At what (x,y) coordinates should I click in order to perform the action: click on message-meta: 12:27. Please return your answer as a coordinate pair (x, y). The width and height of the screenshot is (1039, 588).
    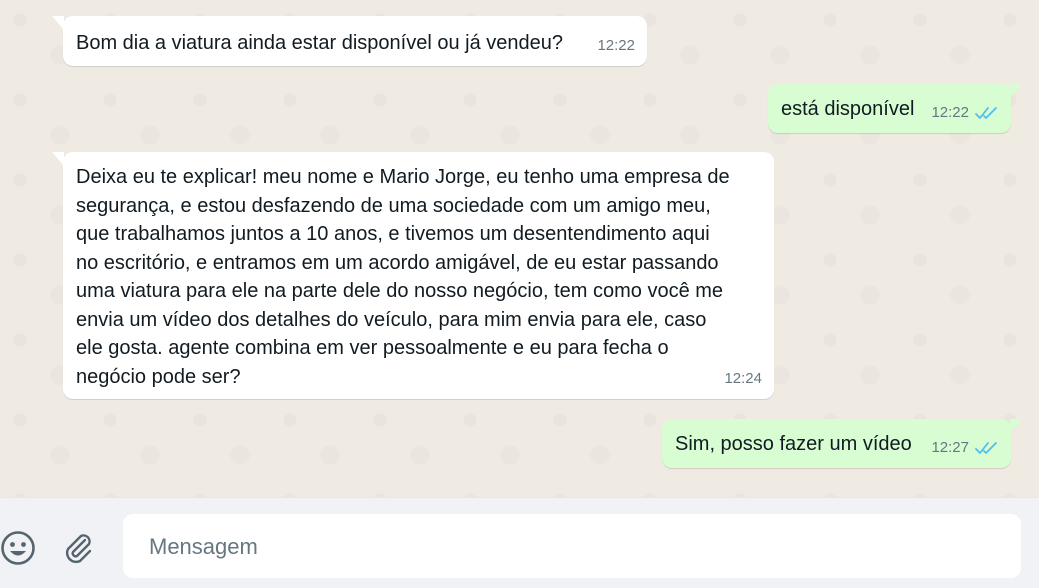
    Looking at the image, I should click on (965, 448).